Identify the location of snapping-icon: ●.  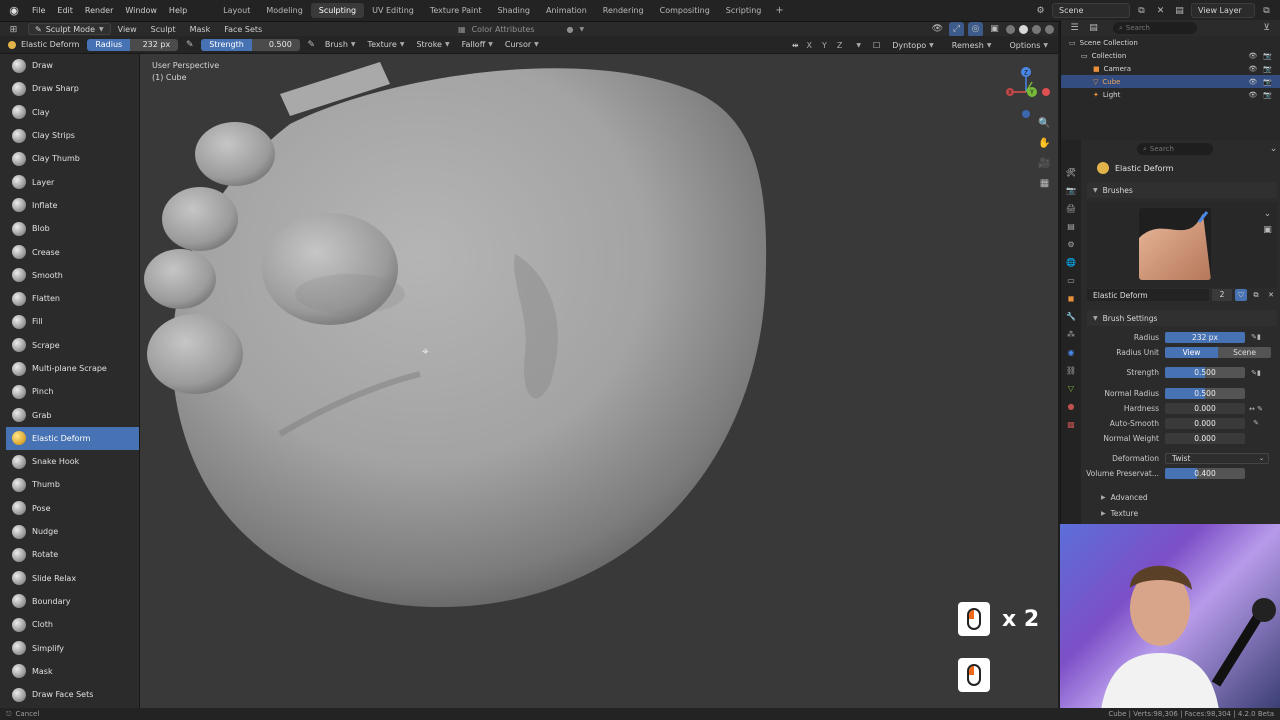
(569, 29).